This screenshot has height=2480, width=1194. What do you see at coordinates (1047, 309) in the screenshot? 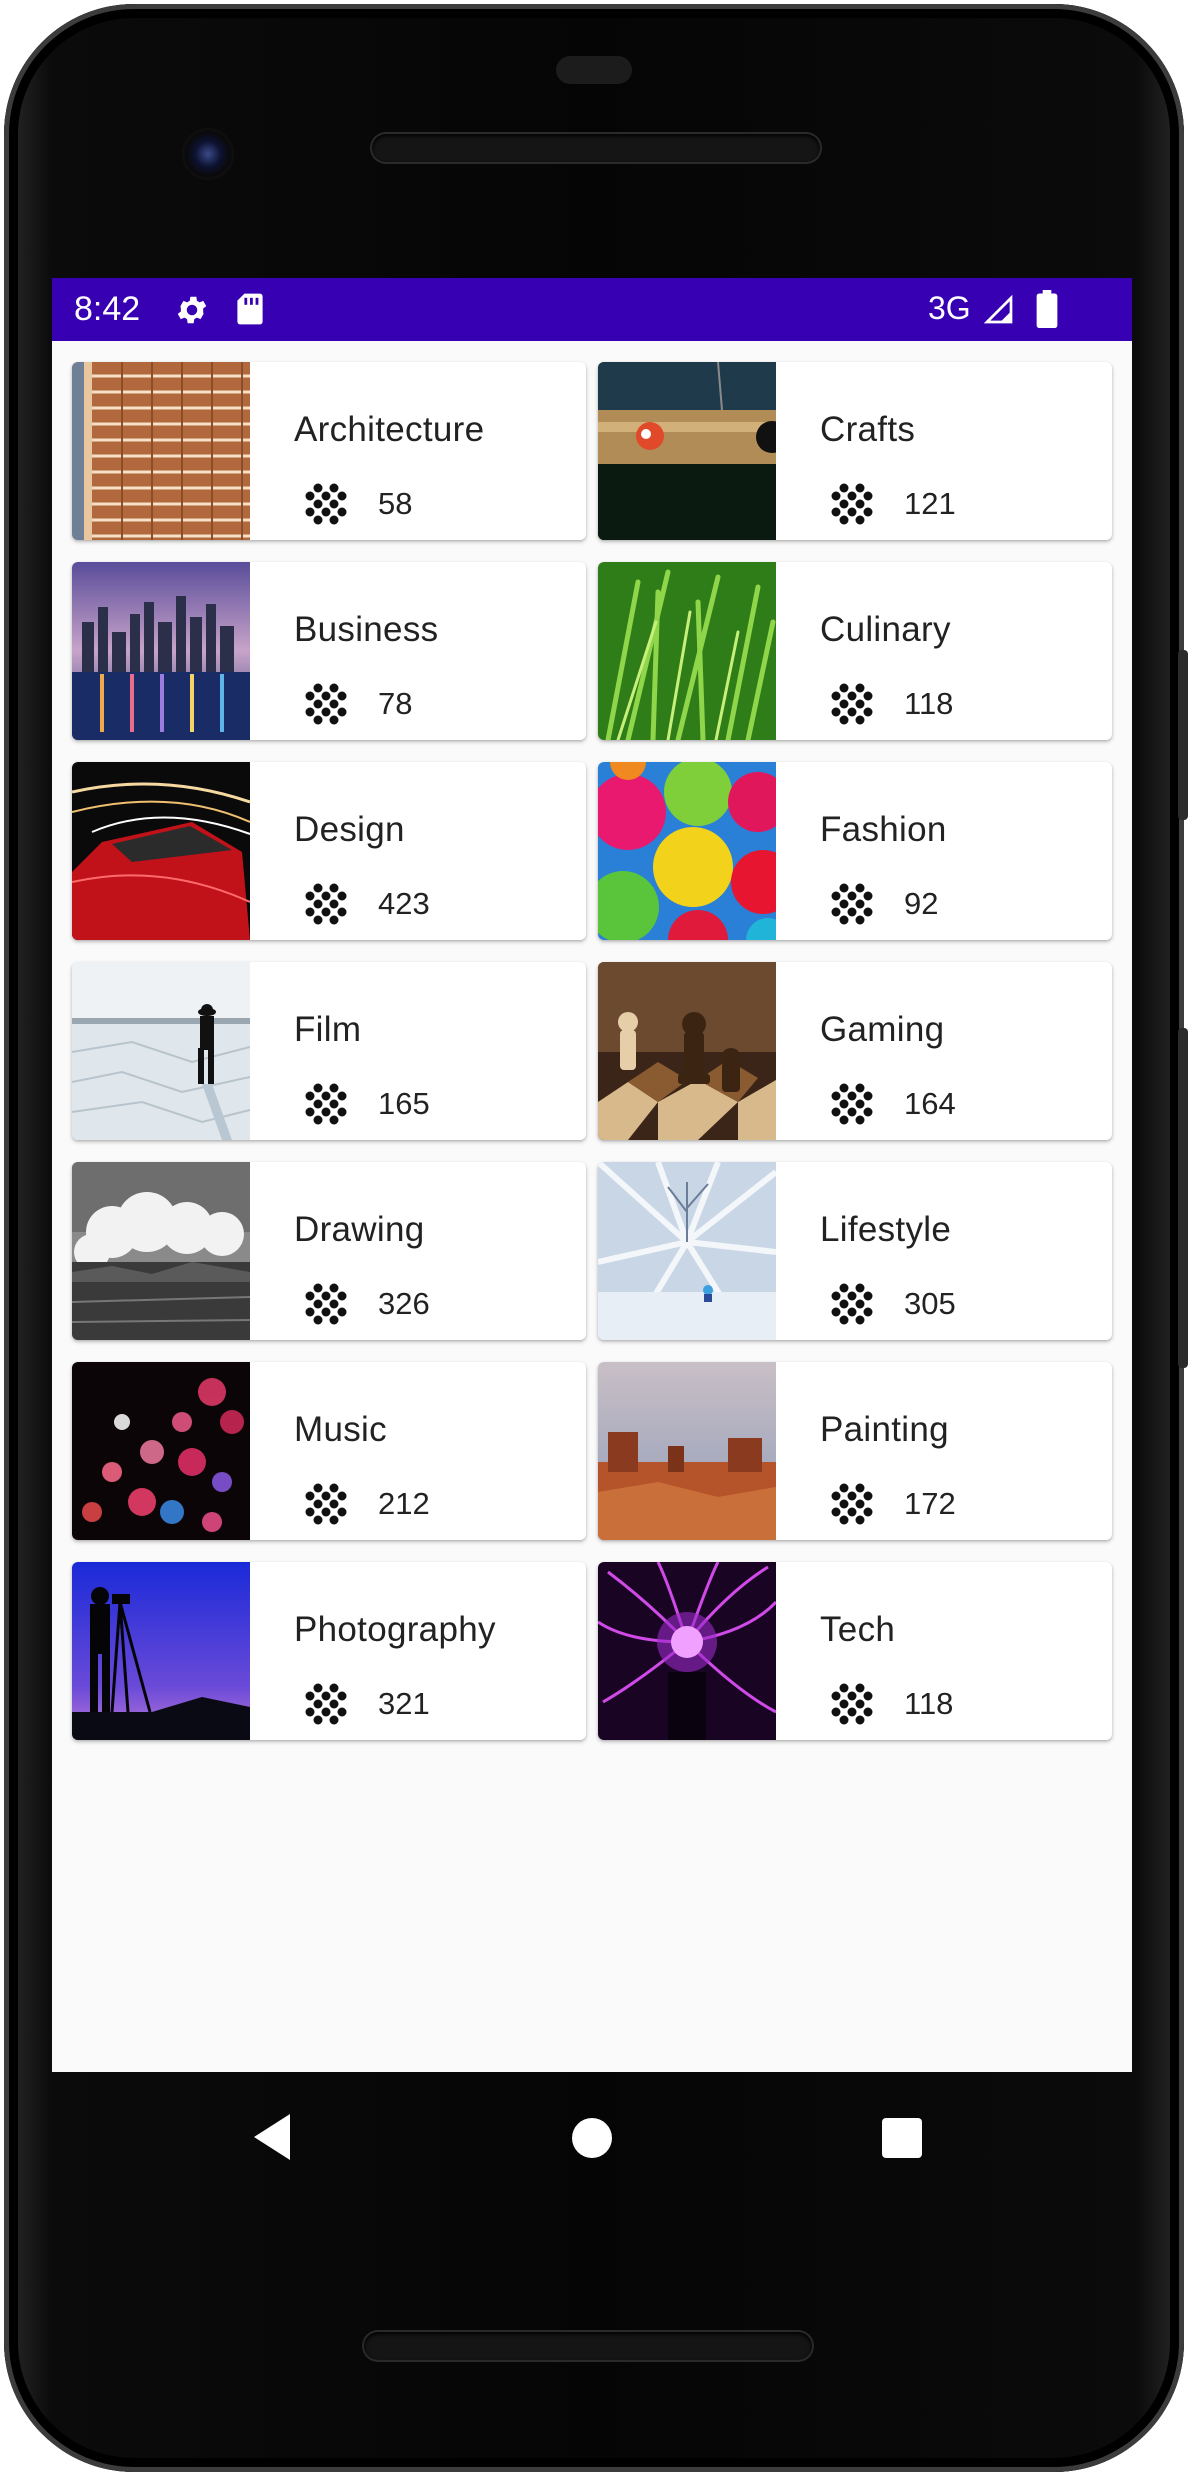
I see `battery-icon` at bounding box center [1047, 309].